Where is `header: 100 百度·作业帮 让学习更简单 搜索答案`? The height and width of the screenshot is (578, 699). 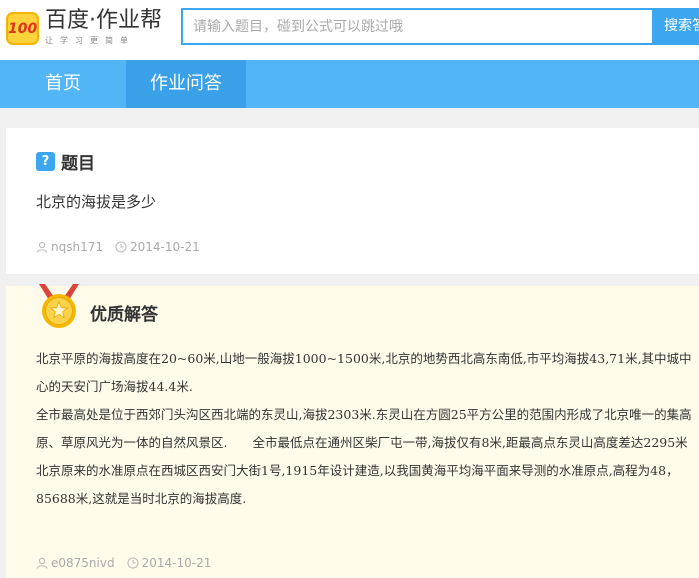
header: 100 百度·作业帮 让学习更简单 搜索答案 is located at coordinates (349, 30).